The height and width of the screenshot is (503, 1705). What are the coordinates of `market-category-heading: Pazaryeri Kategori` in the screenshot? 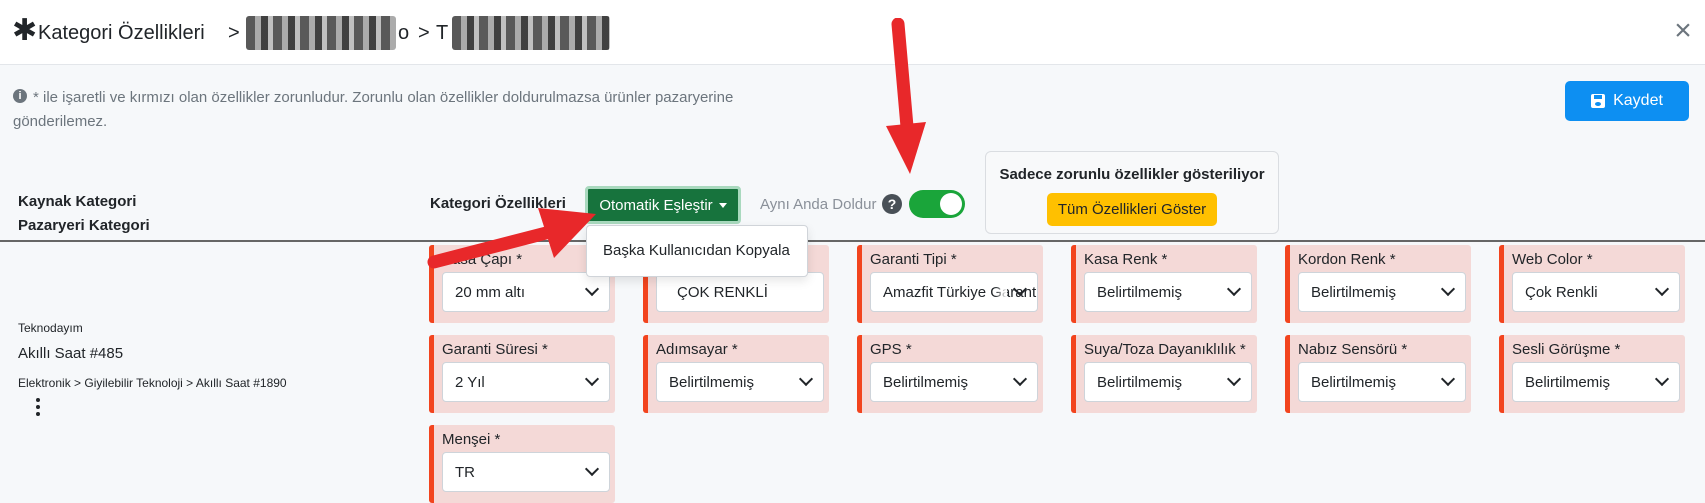 It's located at (84, 225).